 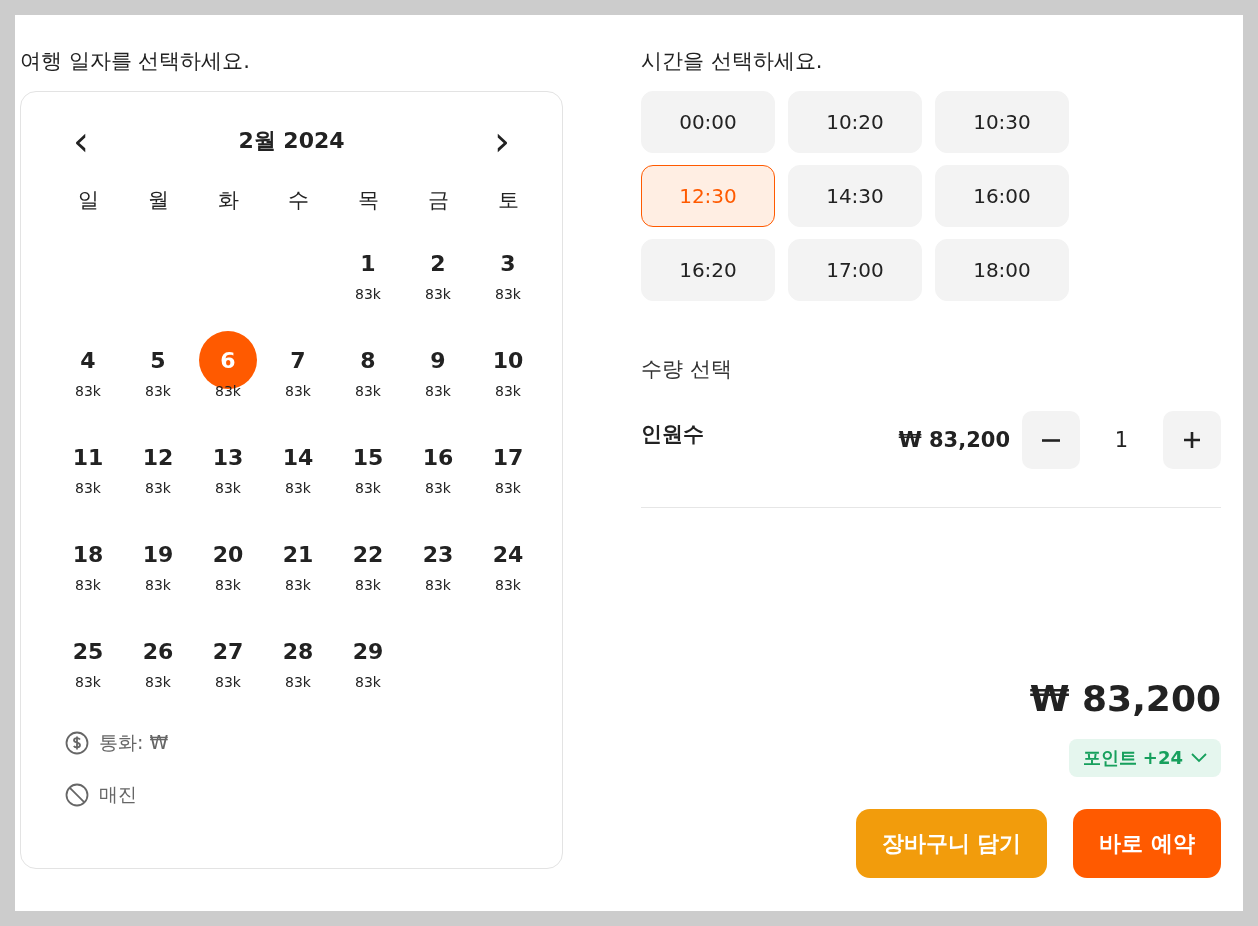 I want to click on time-slot: 10:30, so click(x=1002, y=122).